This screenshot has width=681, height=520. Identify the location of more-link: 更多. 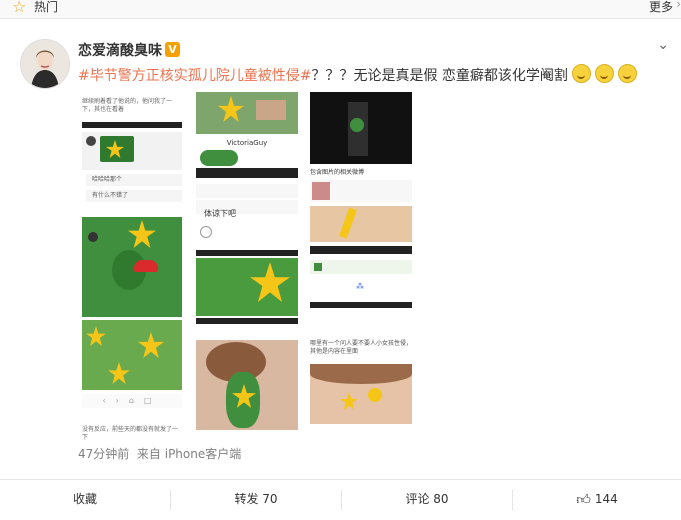
(661, 7).